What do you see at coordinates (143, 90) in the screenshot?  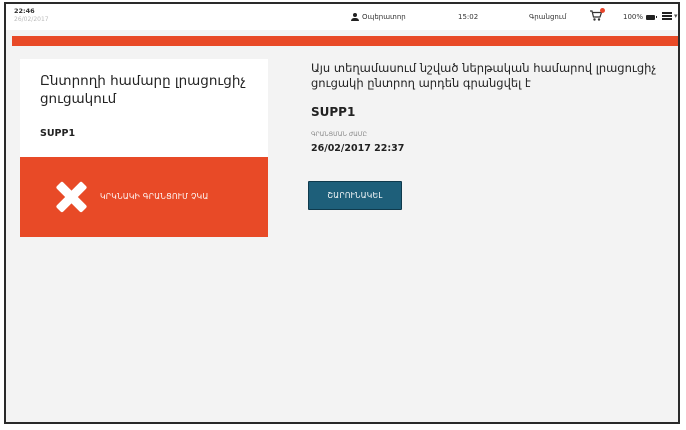 I see `card-title: Ընտրողի համարը լրացուցիչ ցուցակում` at bounding box center [143, 90].